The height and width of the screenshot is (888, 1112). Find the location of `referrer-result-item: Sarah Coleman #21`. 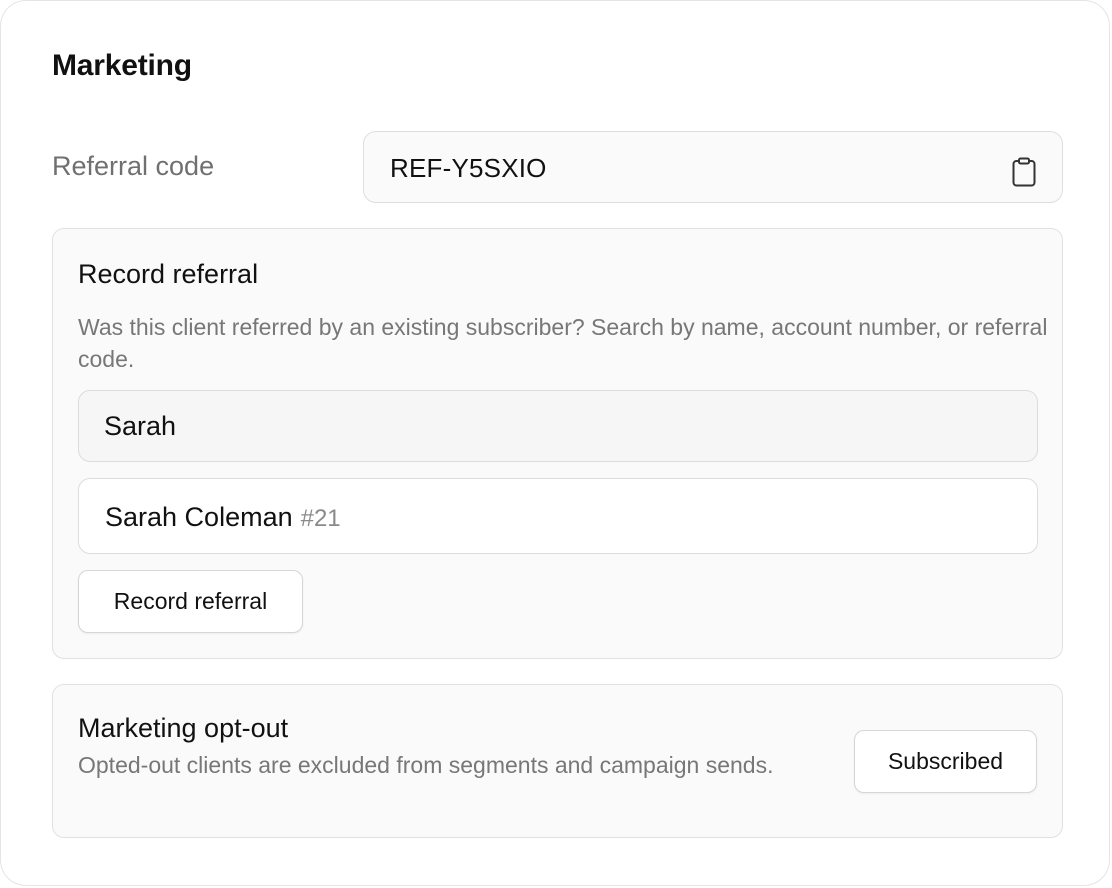

referrer-result-item: Sarah Coleman #21 is located at coordinates (558, 516).